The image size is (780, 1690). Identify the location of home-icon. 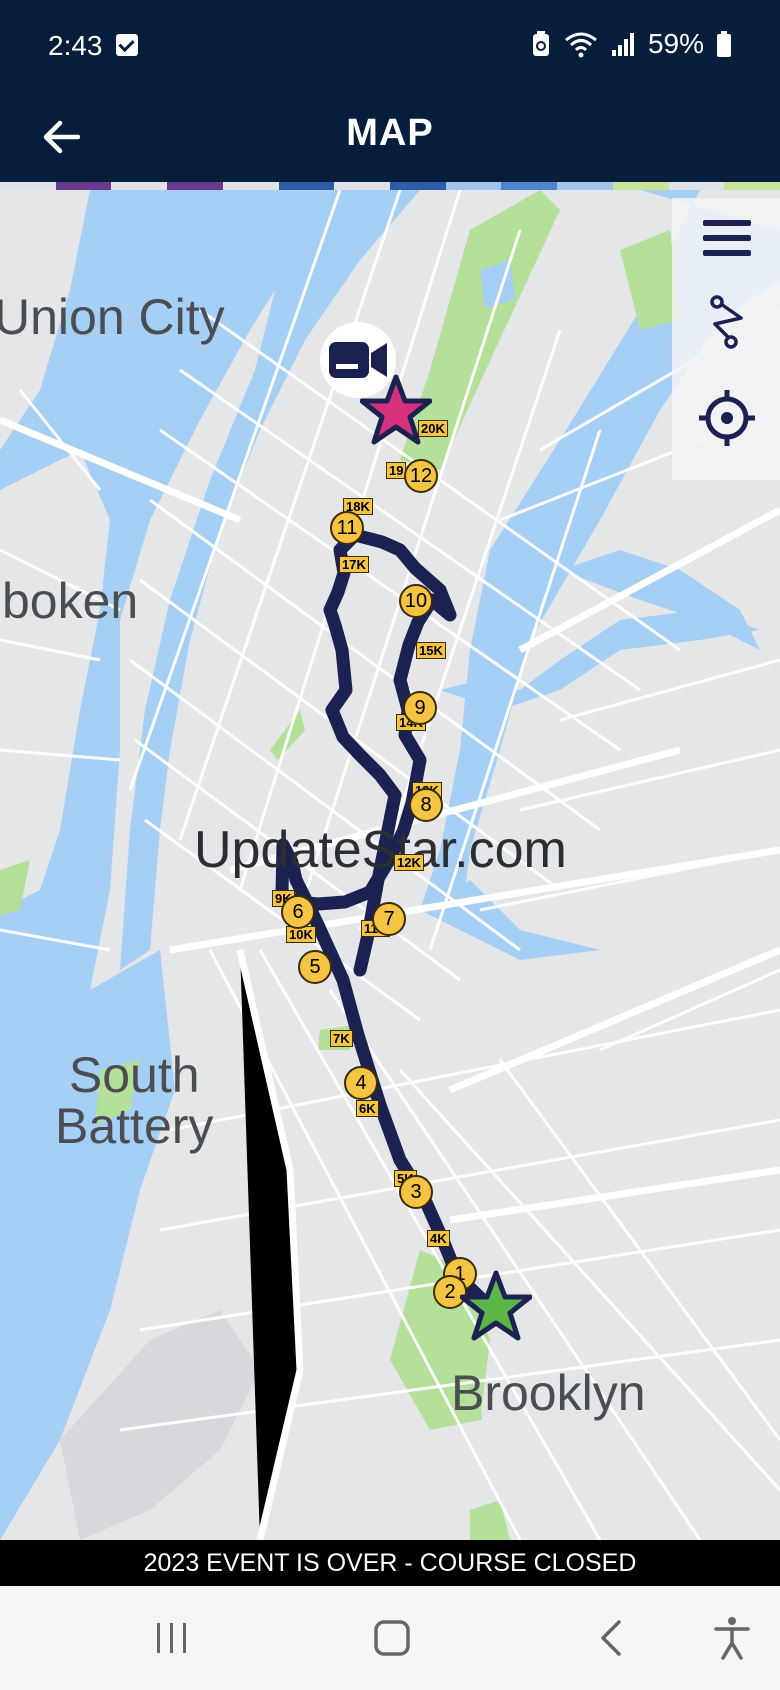
(392, 1638).